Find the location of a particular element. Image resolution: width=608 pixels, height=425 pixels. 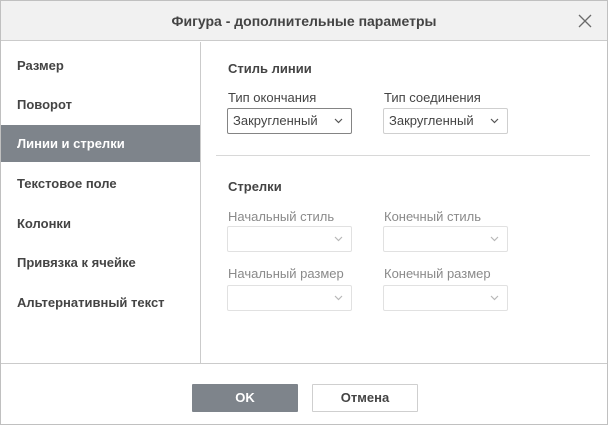

end-size-label: Конечный размер is located at coordinates (437, 273).